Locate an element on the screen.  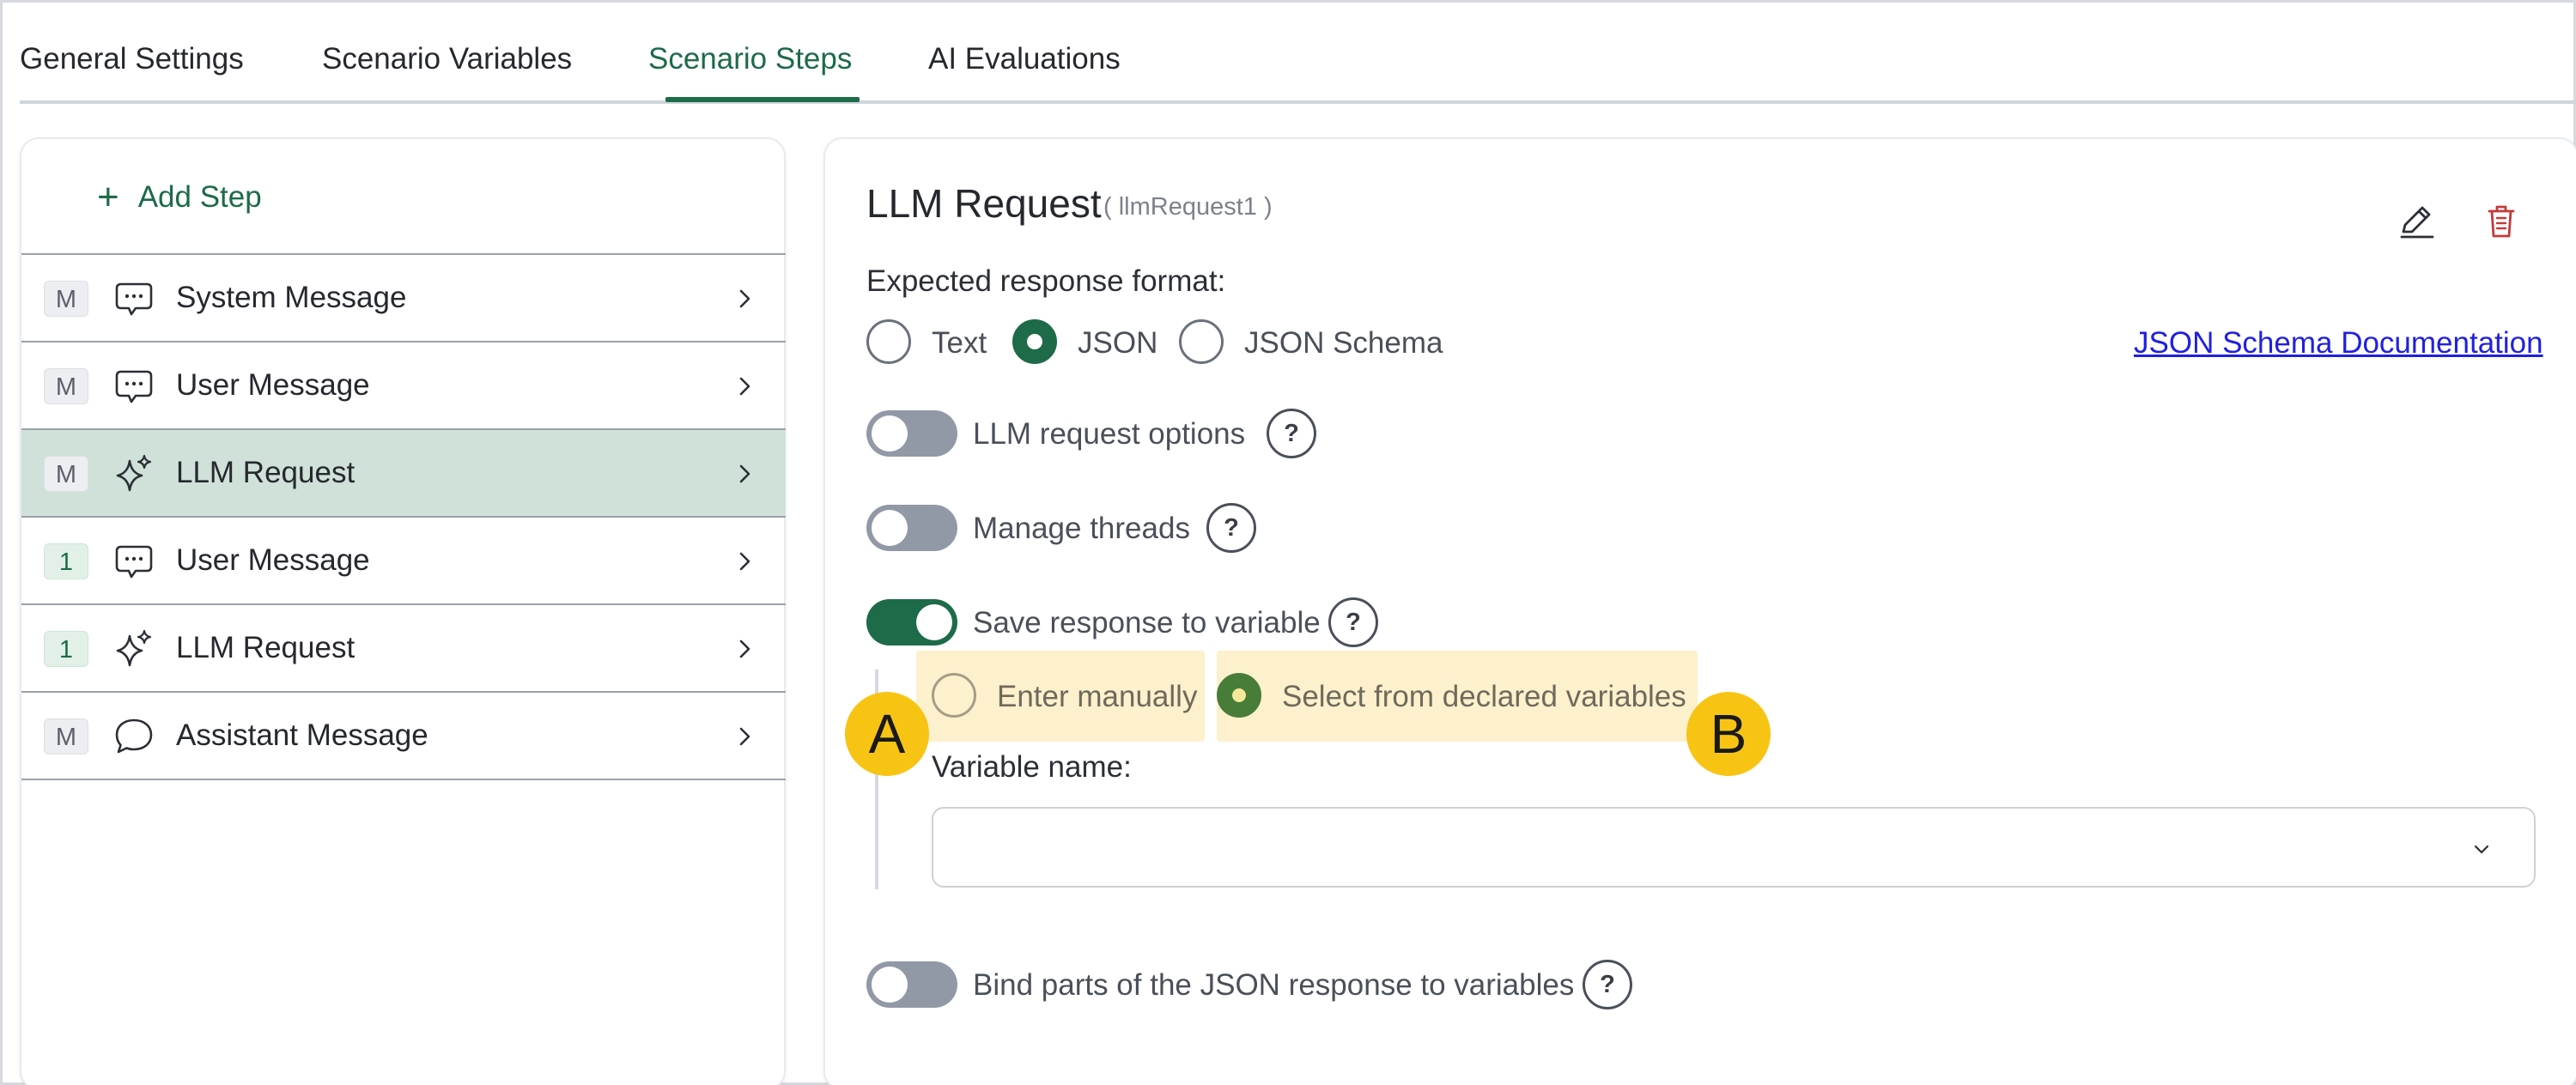
add-step-label: Add Step is located at coordinates (199, 197).